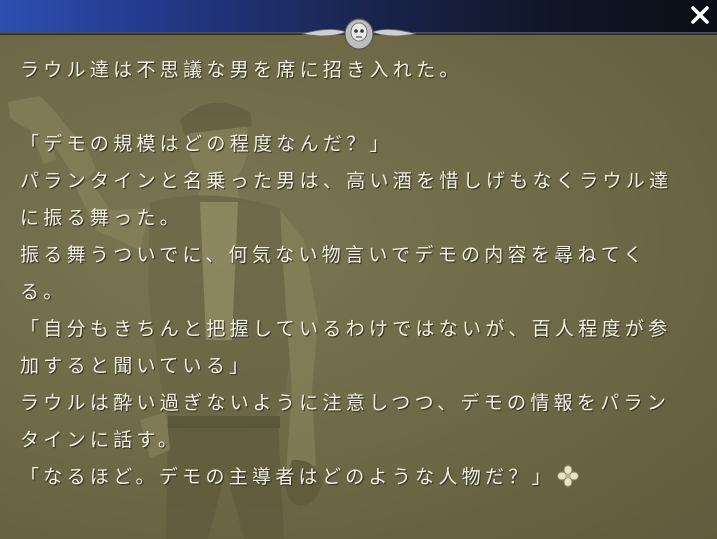  I want to click on flower-cursor-icon, so click(567, 476).